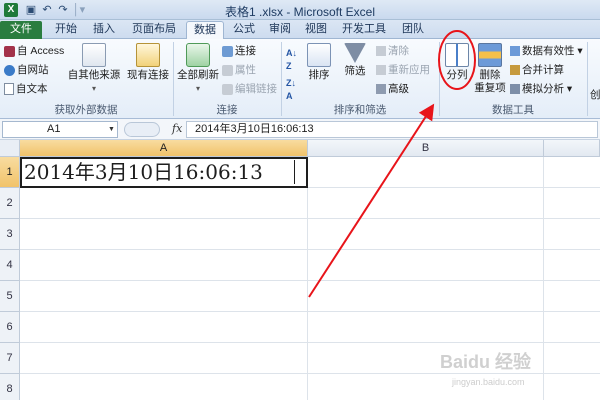 The image size is (600, 400). Describe the element at coordinates (10, 203) in the screenshot. I see `row-header-2: 2` at that location.